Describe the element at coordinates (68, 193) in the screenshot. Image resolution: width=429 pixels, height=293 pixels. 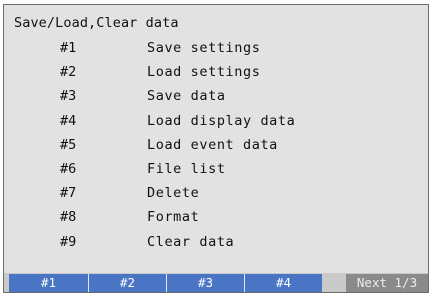
I see `menu-item-number: #7` at that location.